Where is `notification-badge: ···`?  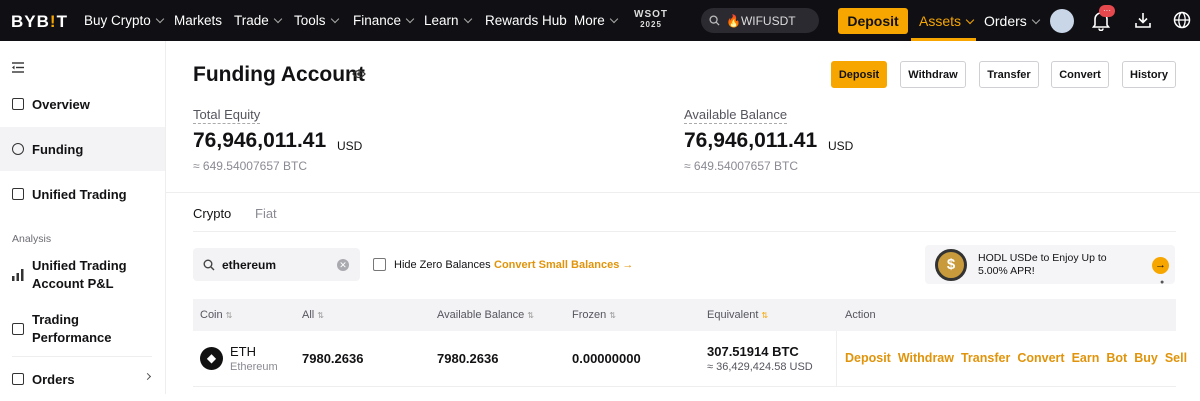 notification-badge: ··· is located at coordinates (1107, 11).